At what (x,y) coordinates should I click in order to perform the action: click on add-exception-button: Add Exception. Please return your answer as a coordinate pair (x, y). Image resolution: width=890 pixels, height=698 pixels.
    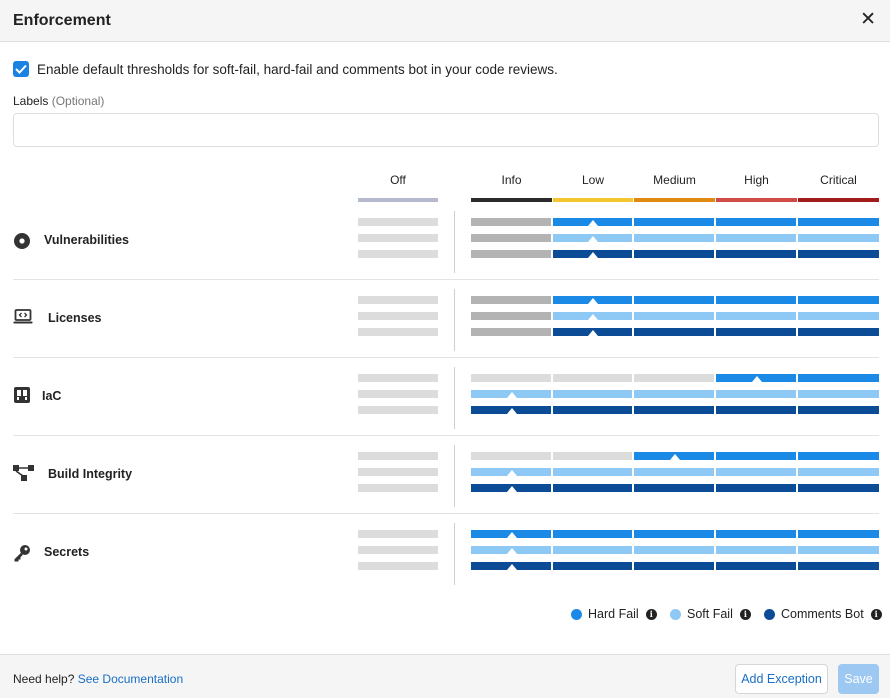
    Looking at the image, I should click on (781, 679).